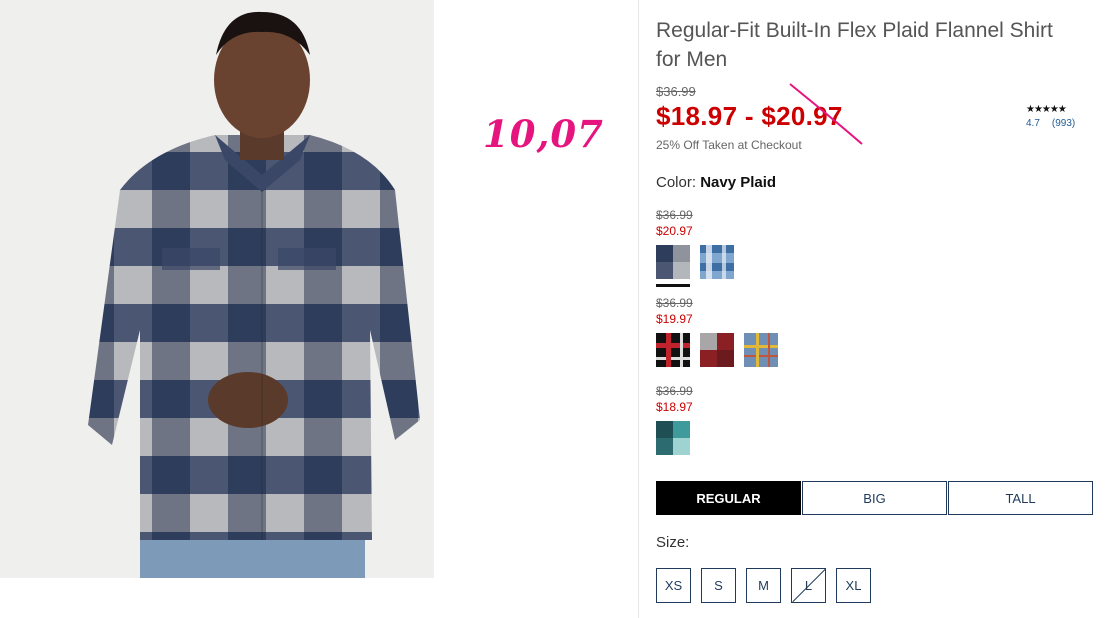 The height and width of the screenshot is (618, 1114). What do you see at coordinates (638, 309) in the screenshot?
I see `panel-divider` at bounding box center [638, 309].